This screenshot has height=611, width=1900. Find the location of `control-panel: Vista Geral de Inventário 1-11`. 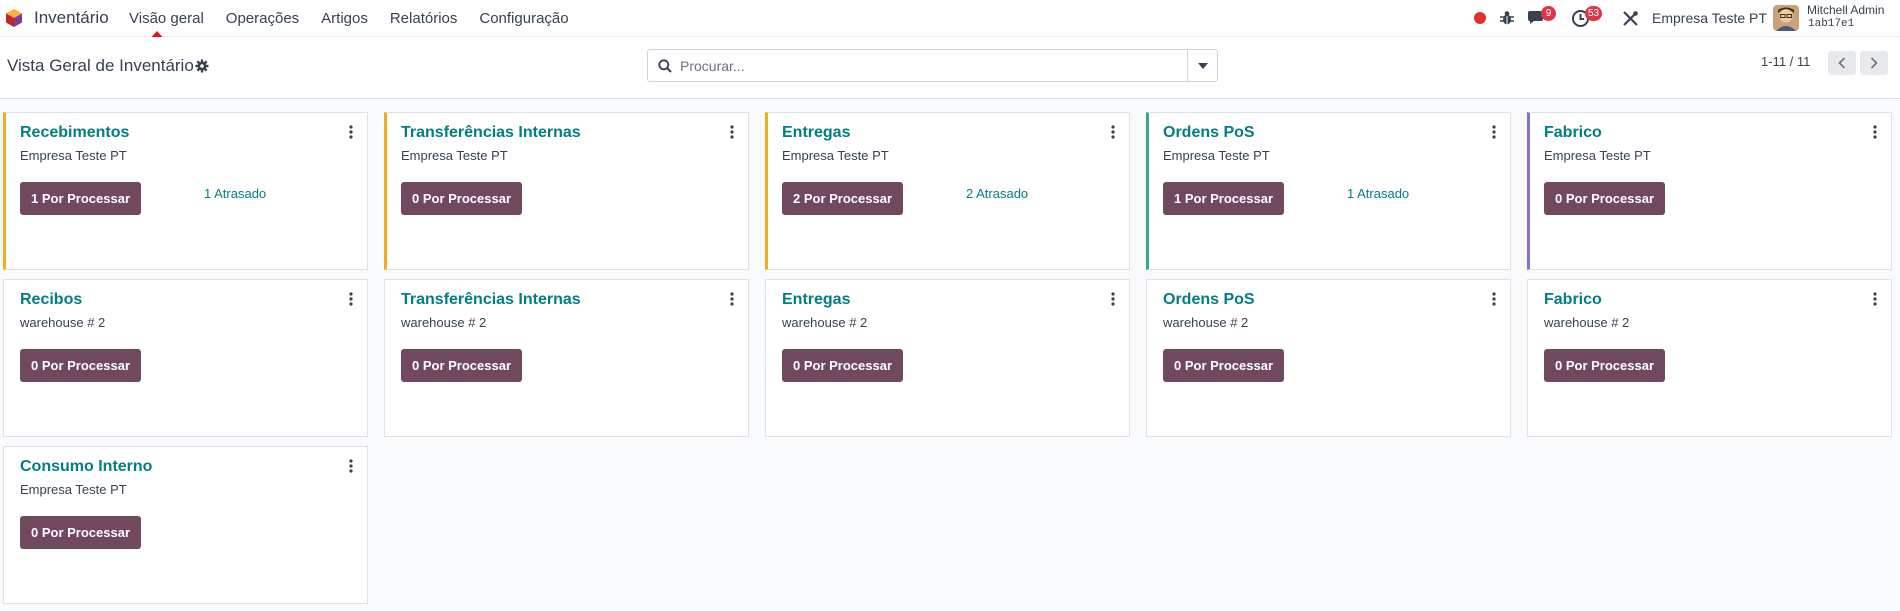

control-panel: Vista Geral de Inventário 1-11 is located at coordinates (950, 68).